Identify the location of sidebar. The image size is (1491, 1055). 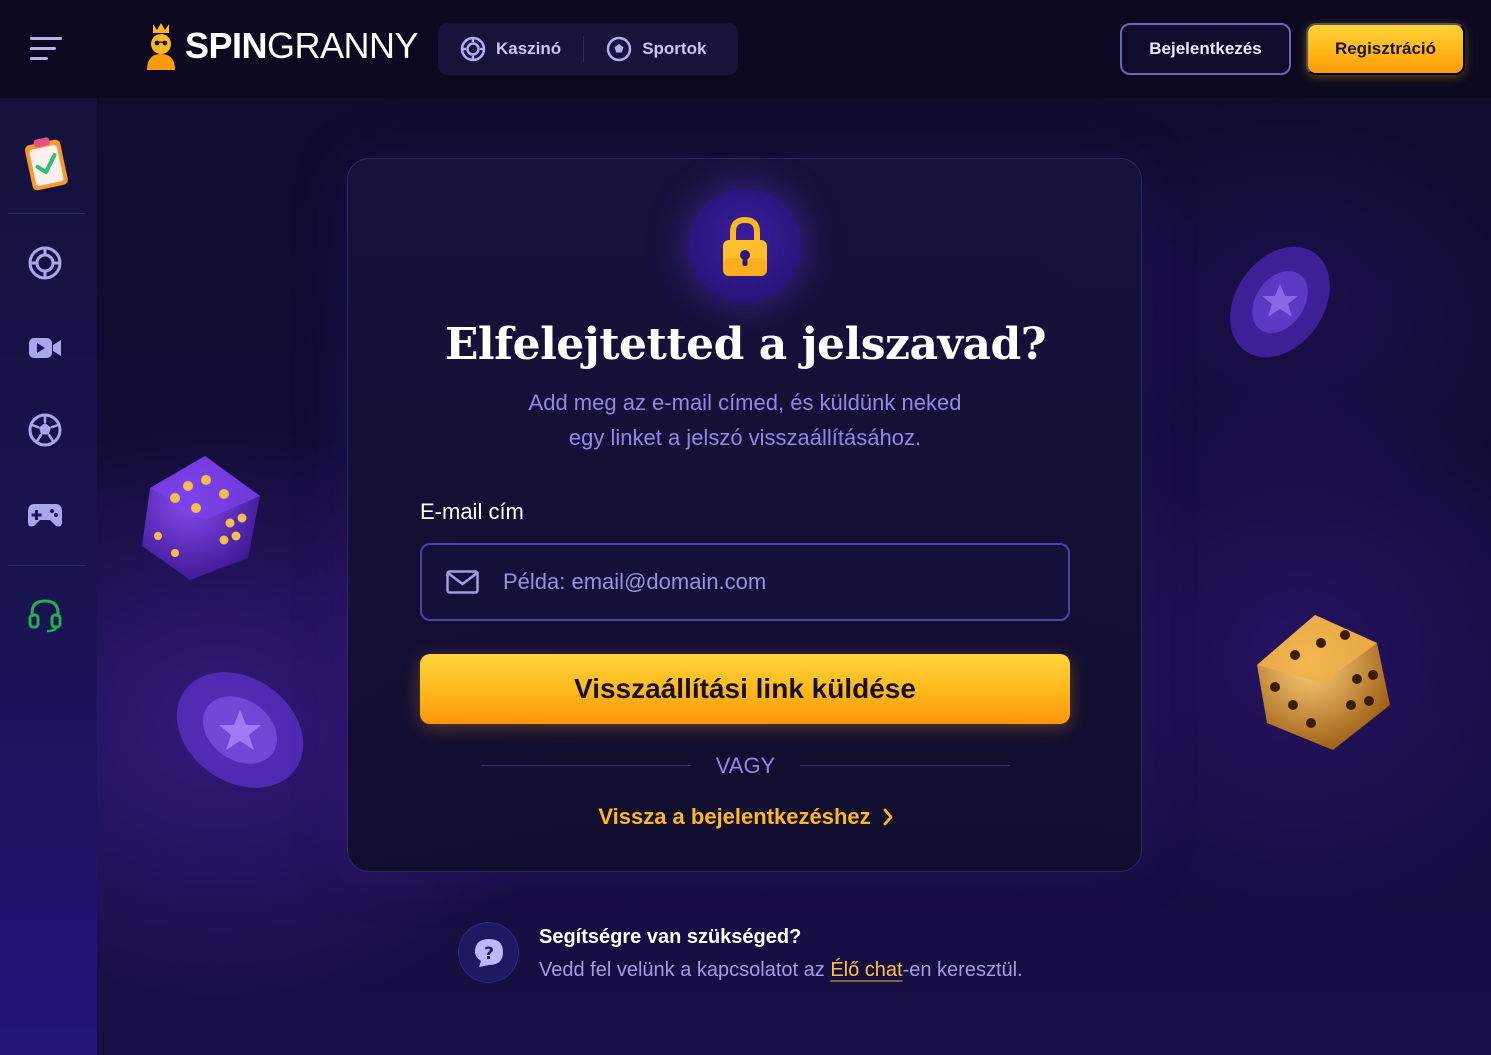
(48, 576).